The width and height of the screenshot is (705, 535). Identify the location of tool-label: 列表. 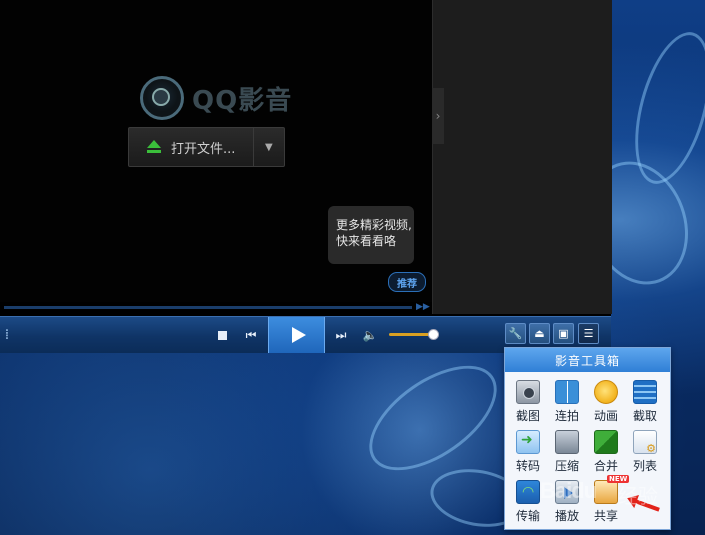
(644, 466).